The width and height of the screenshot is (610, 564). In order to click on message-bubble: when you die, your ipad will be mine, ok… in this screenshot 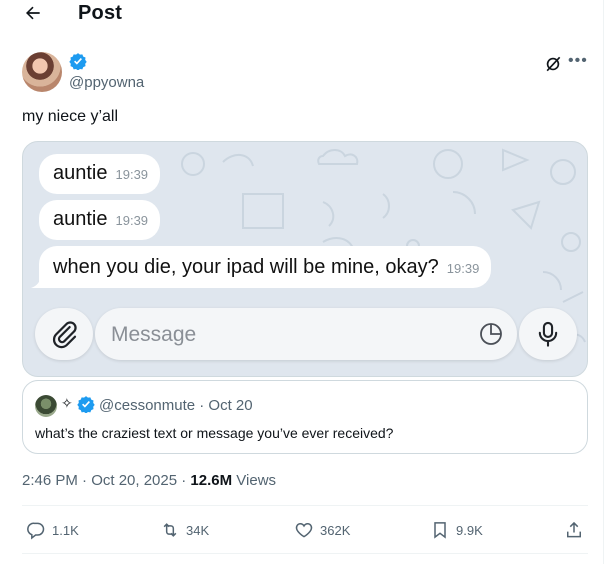, I will do `click(265, 267)`.